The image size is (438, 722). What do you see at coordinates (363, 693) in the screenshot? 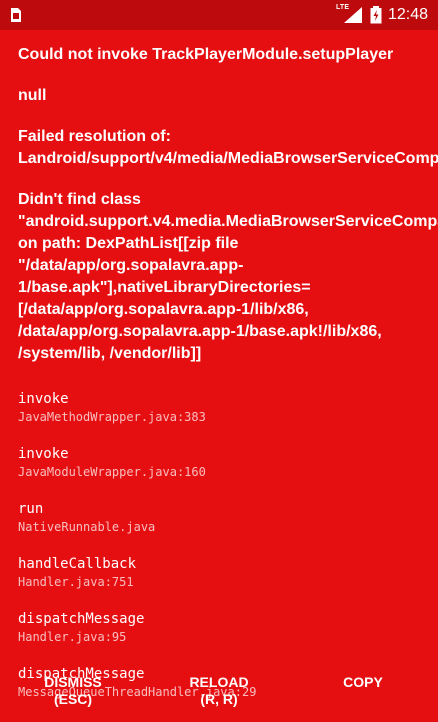
I see `copy-button: COPY` at bounding box center [363, 693].